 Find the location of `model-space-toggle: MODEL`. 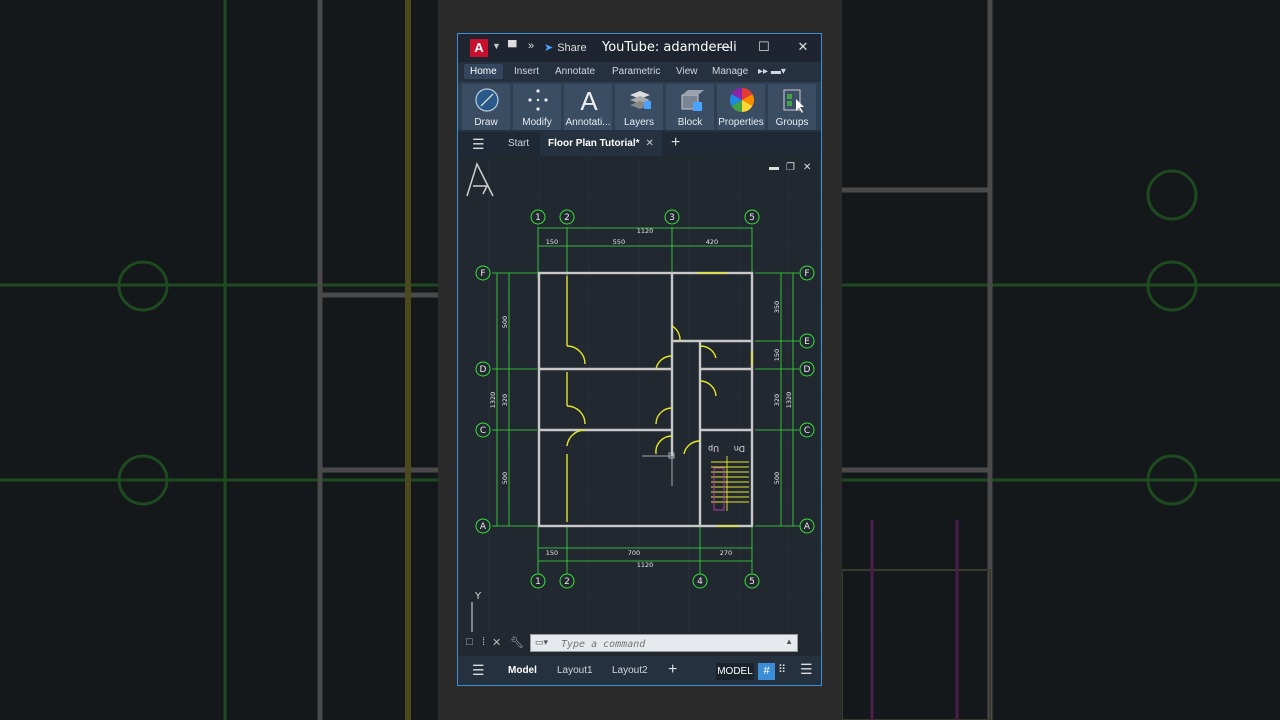

model-space-toggle: MODEL is located at coordinates (735, 671).